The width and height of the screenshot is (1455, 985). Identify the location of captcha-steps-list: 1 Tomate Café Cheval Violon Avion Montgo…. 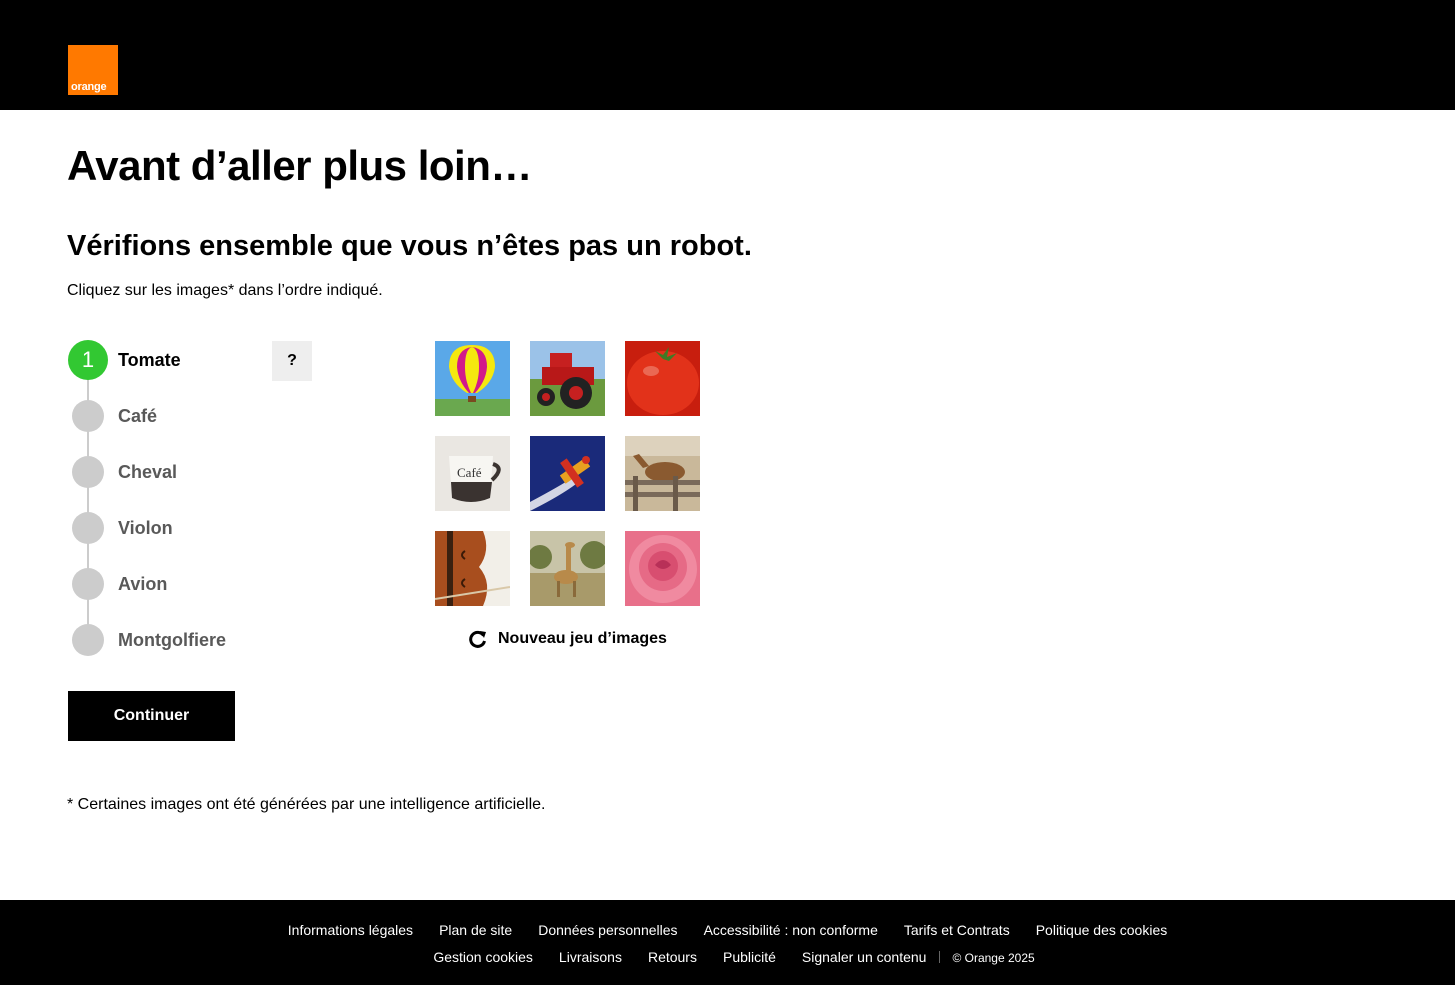
(168, 500).